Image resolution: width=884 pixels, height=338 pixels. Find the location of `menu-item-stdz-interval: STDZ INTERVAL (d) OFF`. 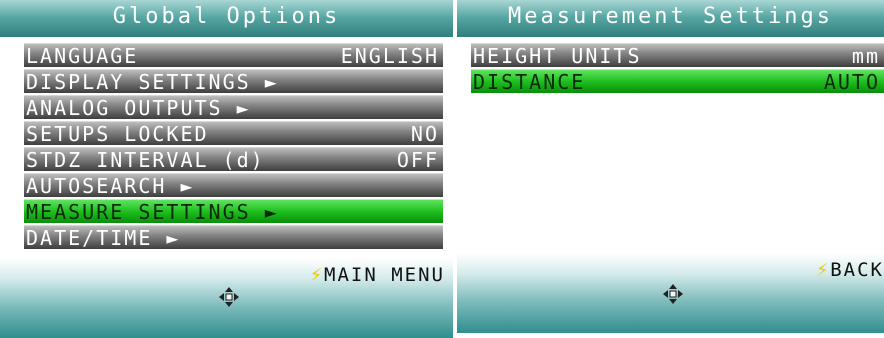

menu-item-stdz-interval: STDZ INTERVAL (d) OFF is located at coordinates (233, 159).